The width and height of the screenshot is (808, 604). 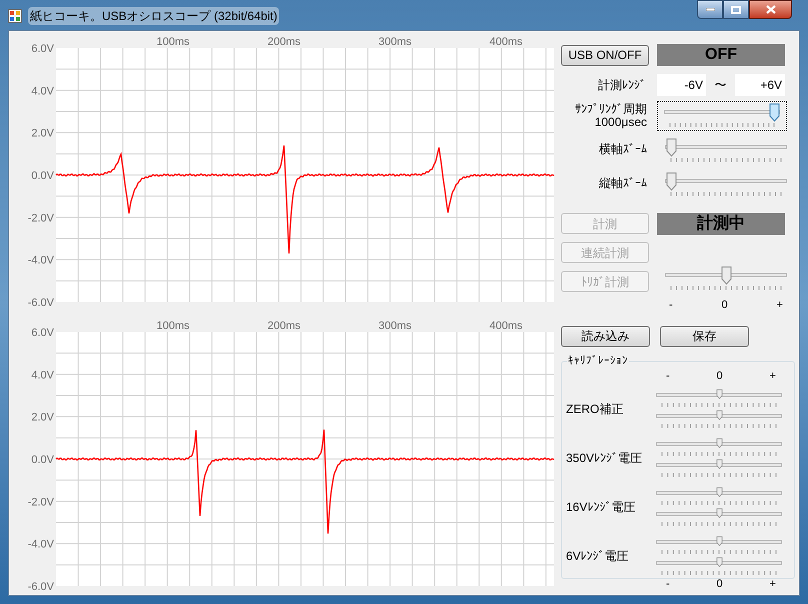 I want to click on save-button: 保存, so click(x=704, y=336).